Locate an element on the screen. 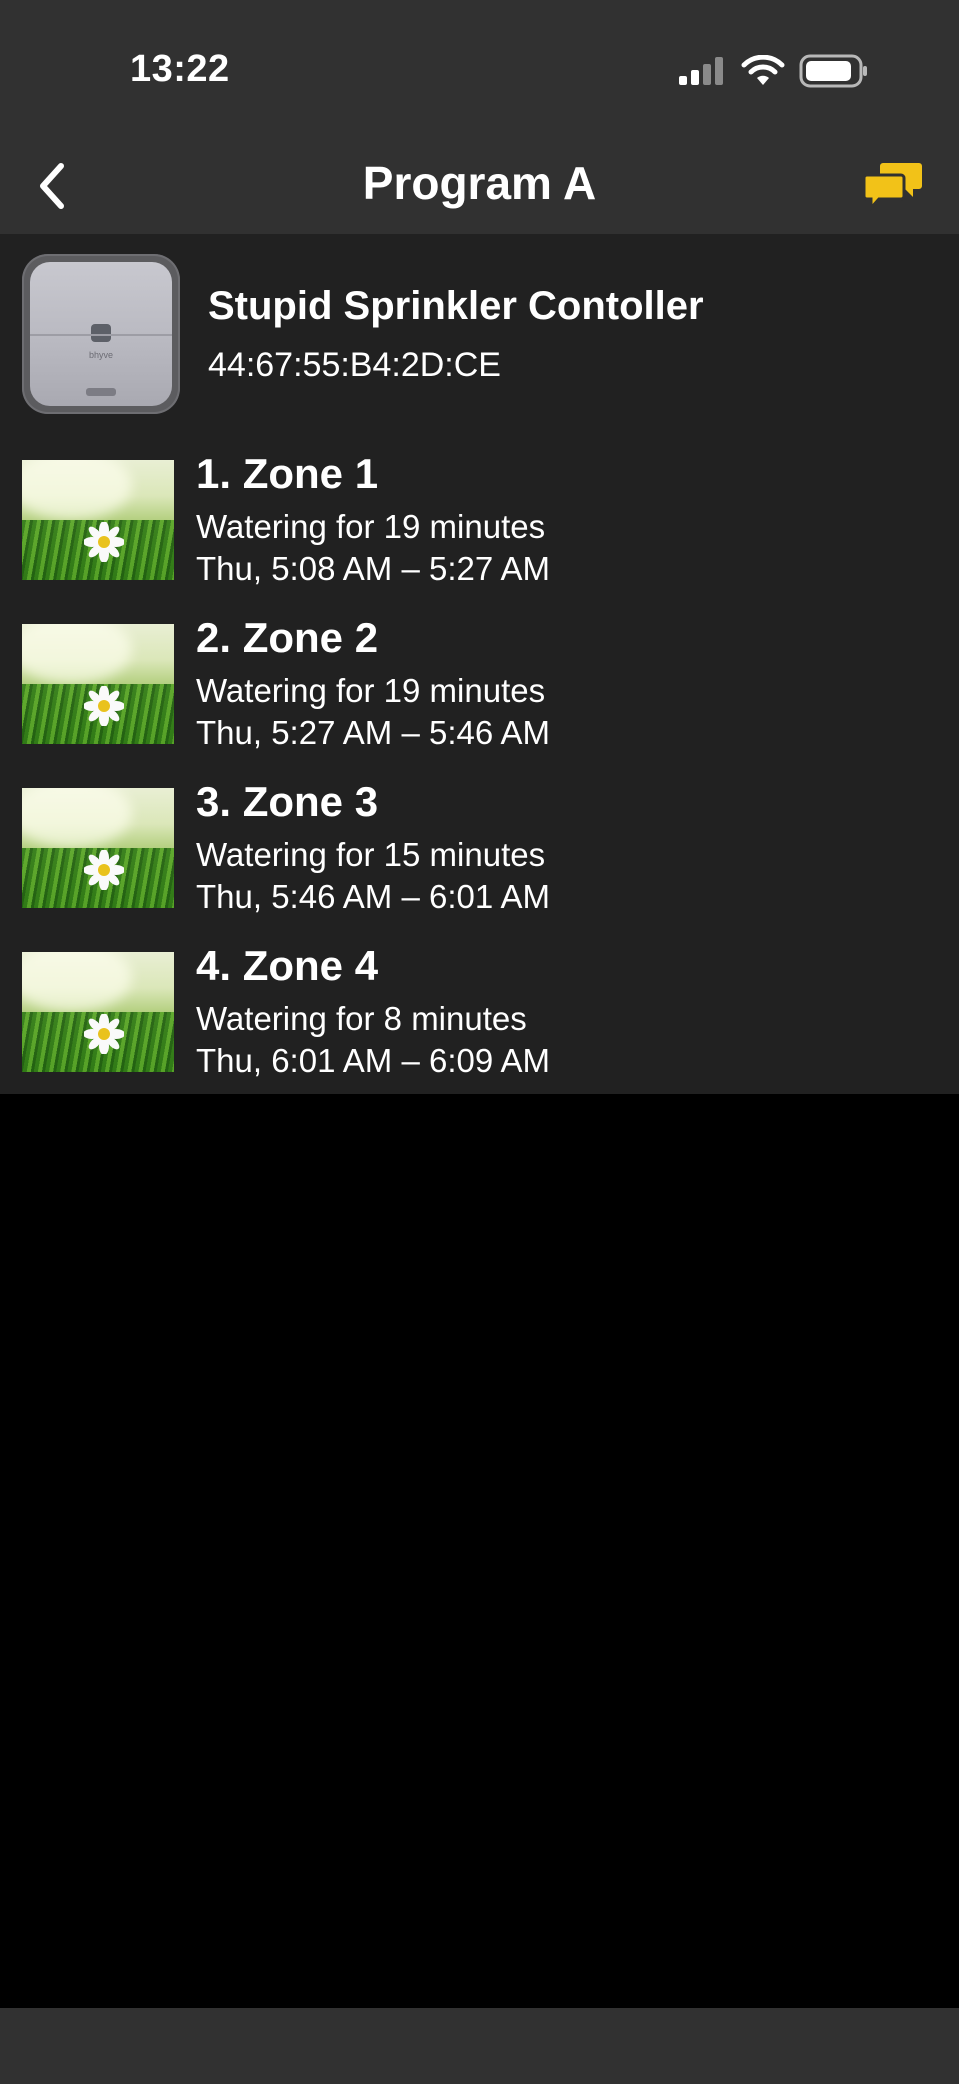 The width and height of the screenshot is (959, 2084). zone-duration: Watering for 15 minutes is located at coordinates (371, 854).